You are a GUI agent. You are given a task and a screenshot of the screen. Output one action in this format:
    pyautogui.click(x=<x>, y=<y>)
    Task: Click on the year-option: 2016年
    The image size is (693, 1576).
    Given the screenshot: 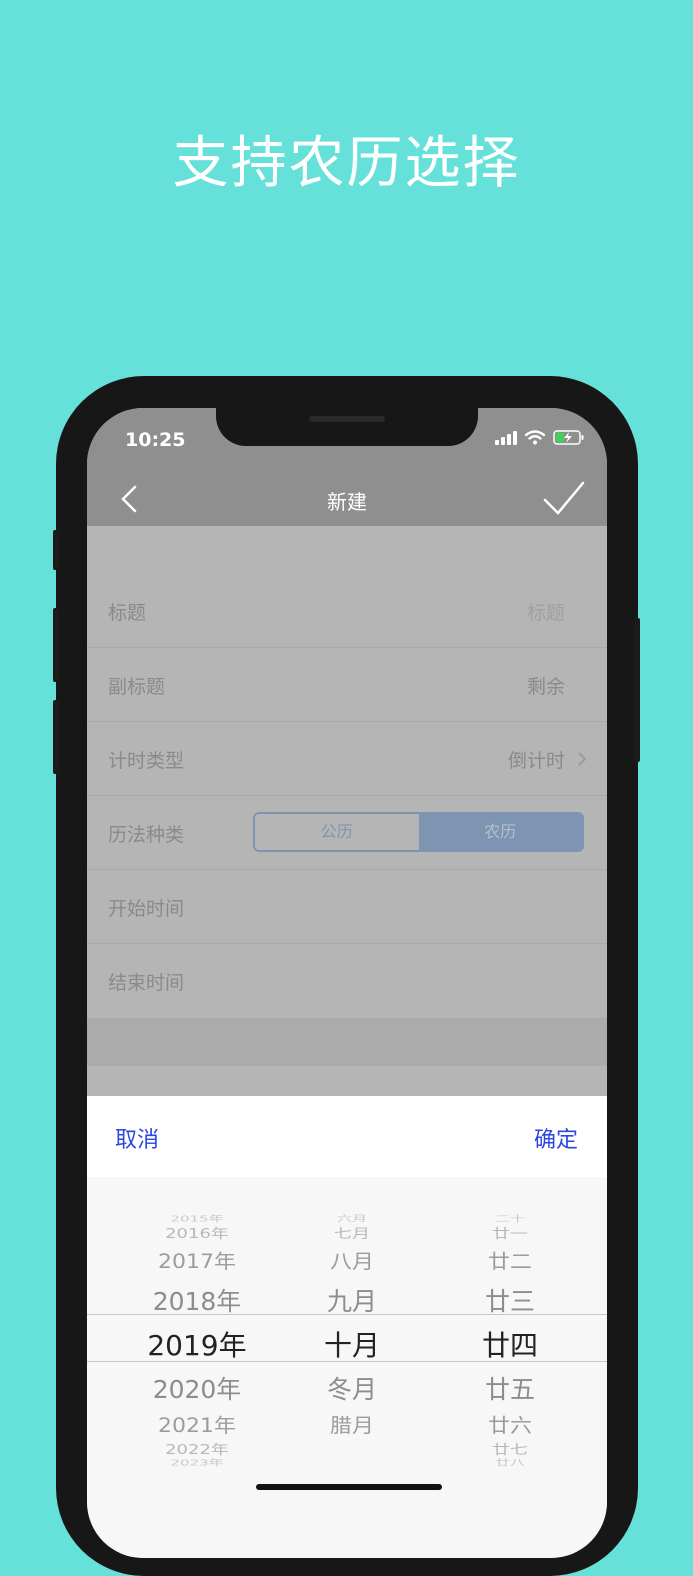 What is the action you would take?
    pyautogui.click(x=197, y=1234)
    